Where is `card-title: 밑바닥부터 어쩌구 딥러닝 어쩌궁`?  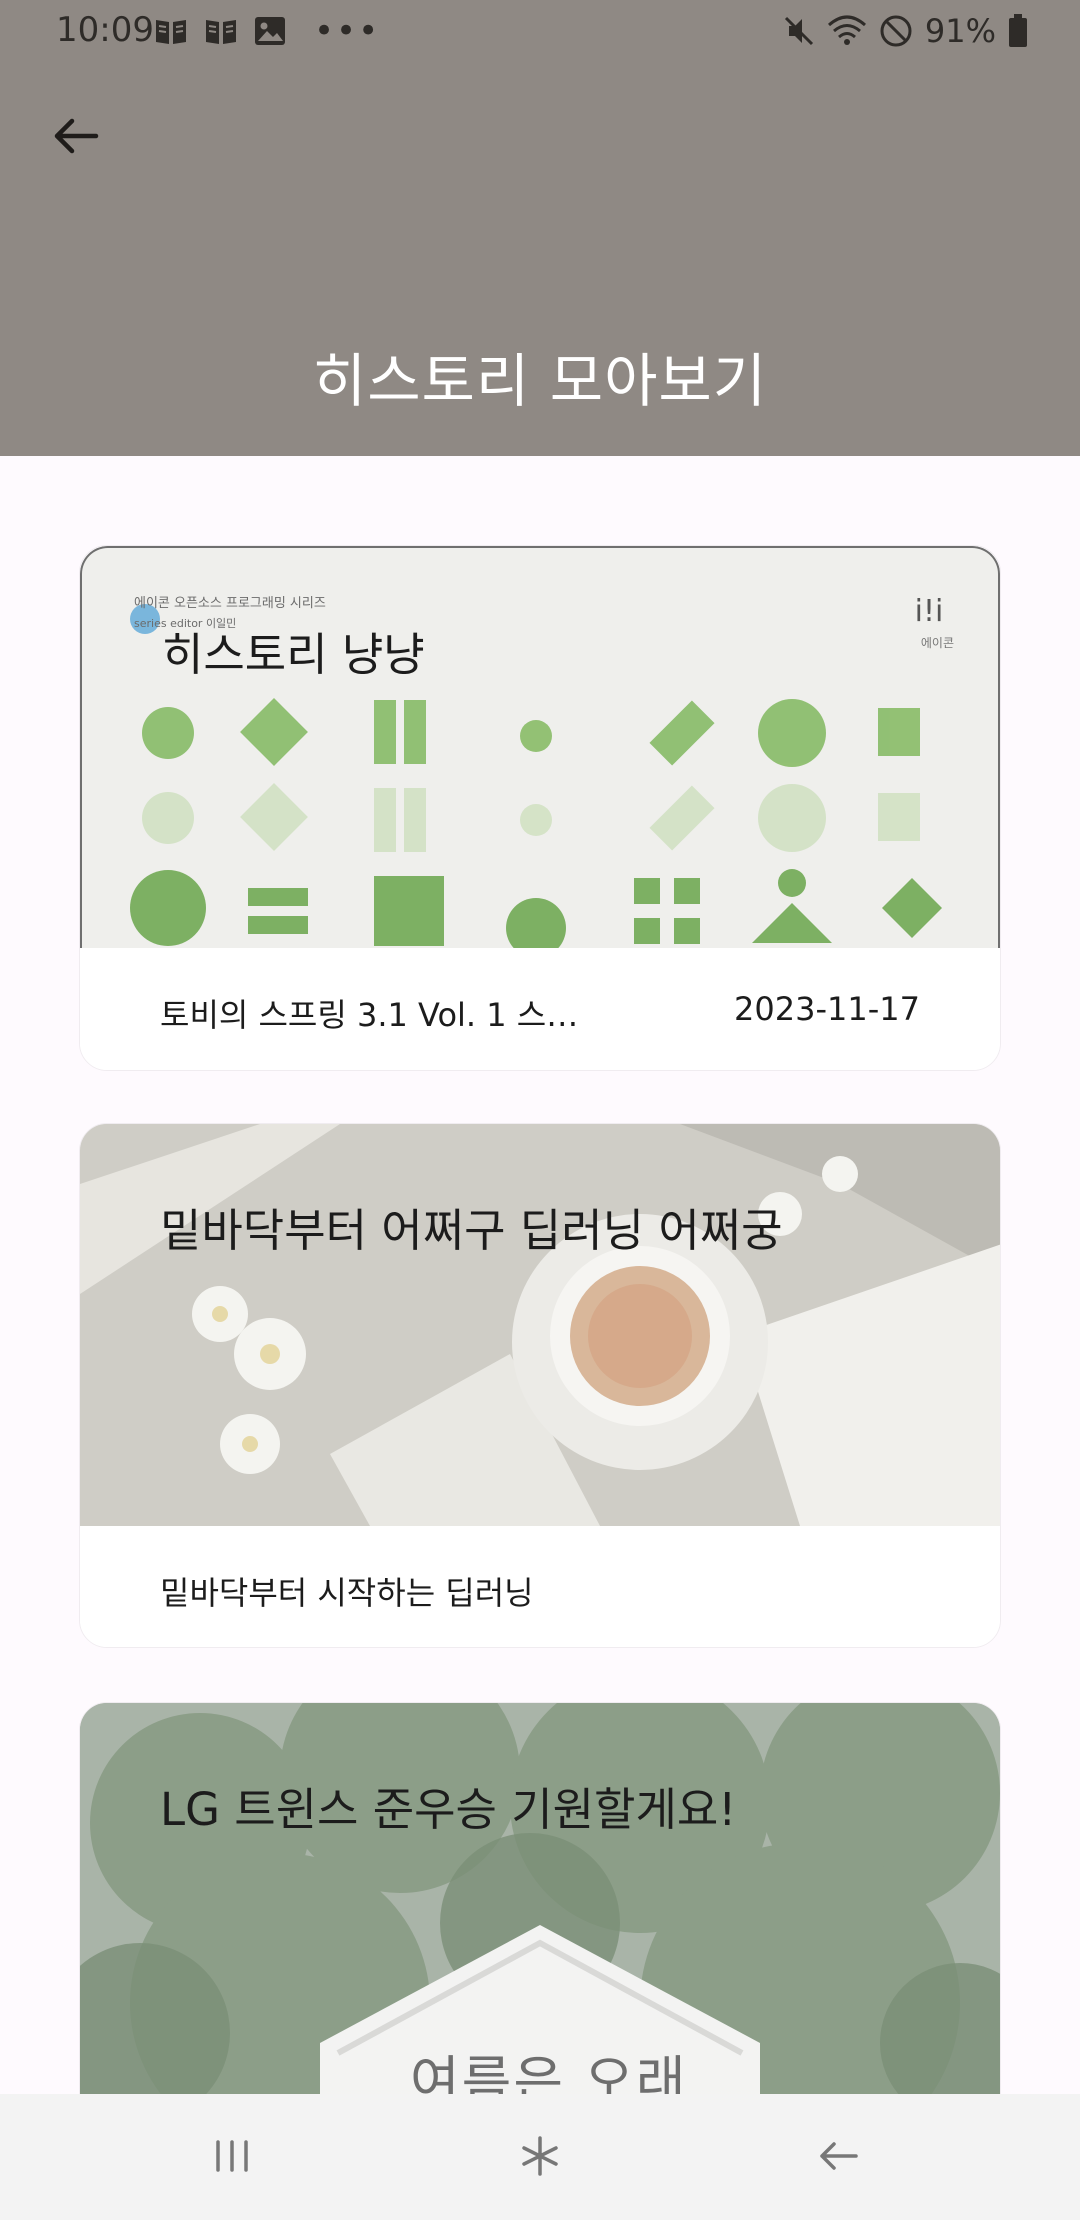 card-title: 밑바닥부터 어쩌구 딥러닝 어쩌궁 is located at coordinates (471, 1230).